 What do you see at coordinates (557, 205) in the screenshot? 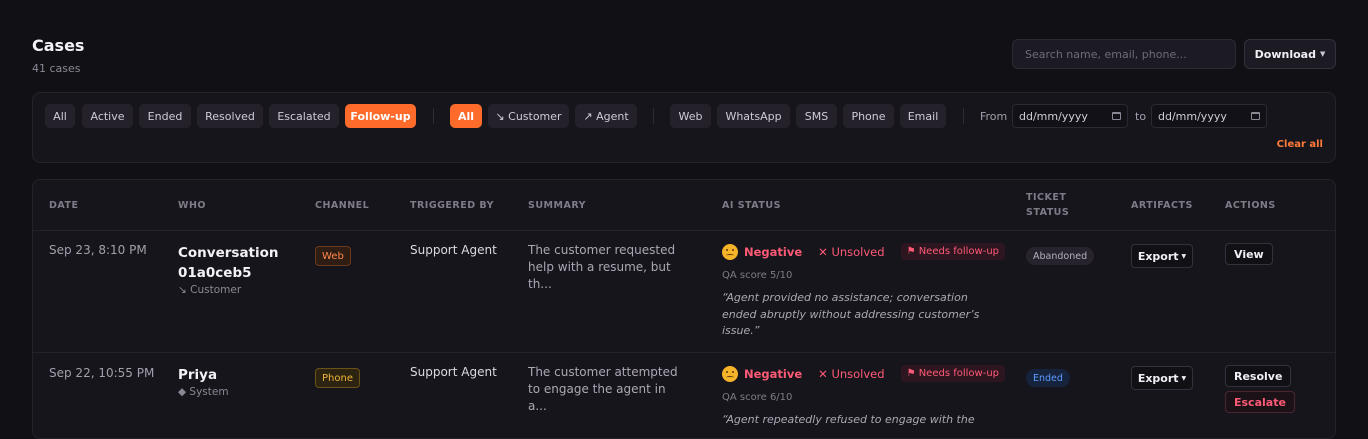
I see `column-header-summary: SUMMARY` at bounding box center [557, 205].